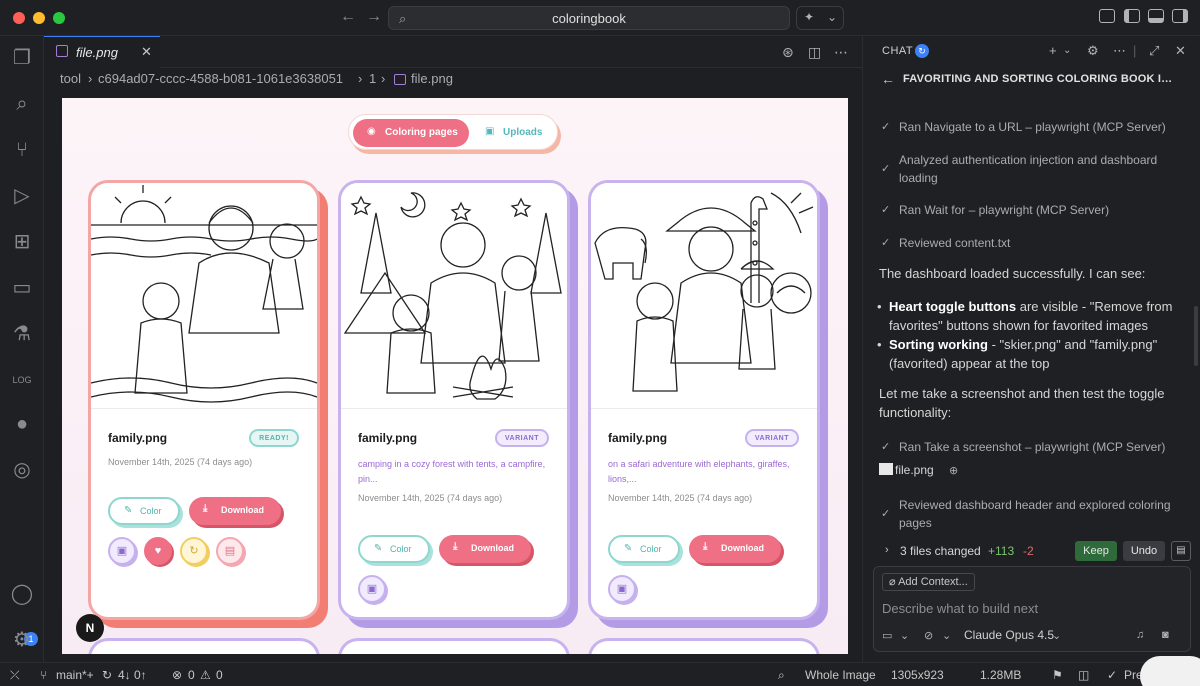  What do you see at coordinates (39, 18) in the screenshot?
I see `minimize-window-button` at bounding box center [39, 18].